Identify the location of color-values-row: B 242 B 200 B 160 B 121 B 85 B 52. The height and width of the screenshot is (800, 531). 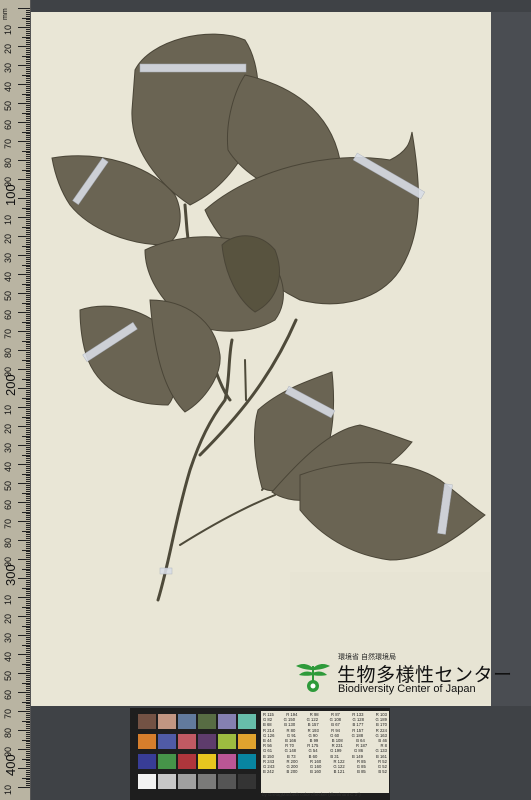
(325, 771).